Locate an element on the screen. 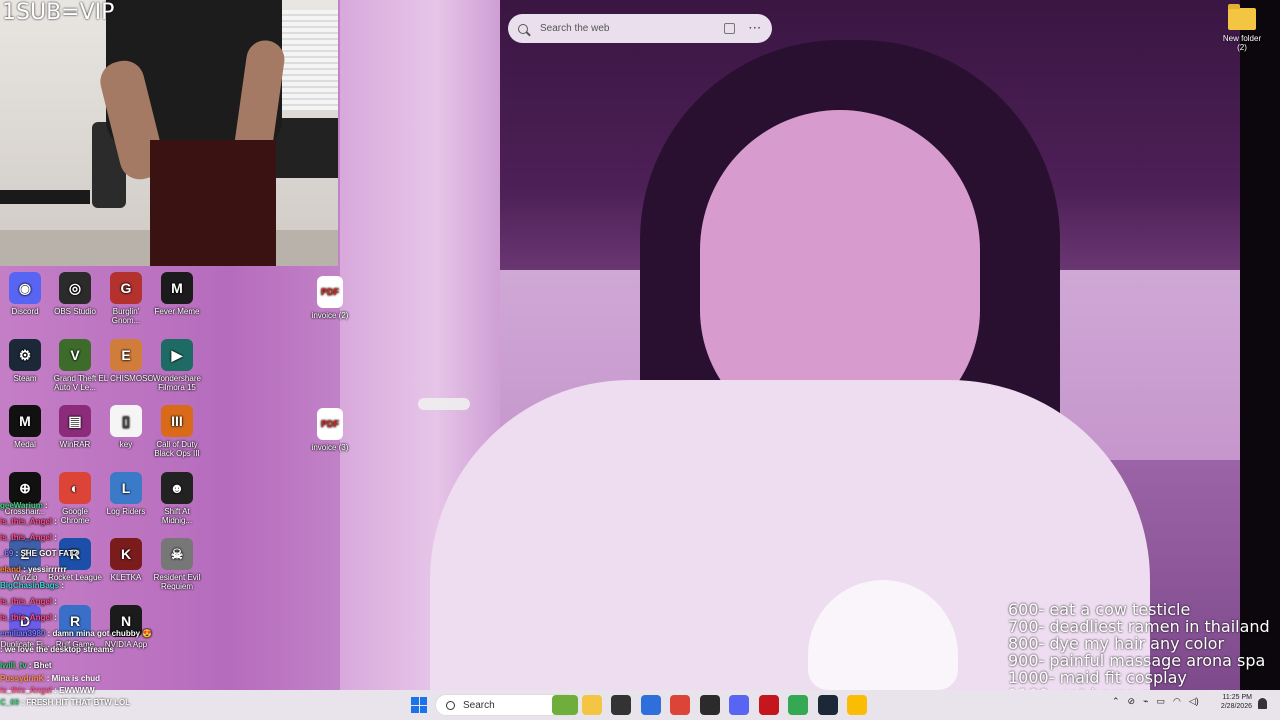 The width and height of the screenshot is (1280, 720). more-options-icon: ··· is located at coordinates (755, 28).